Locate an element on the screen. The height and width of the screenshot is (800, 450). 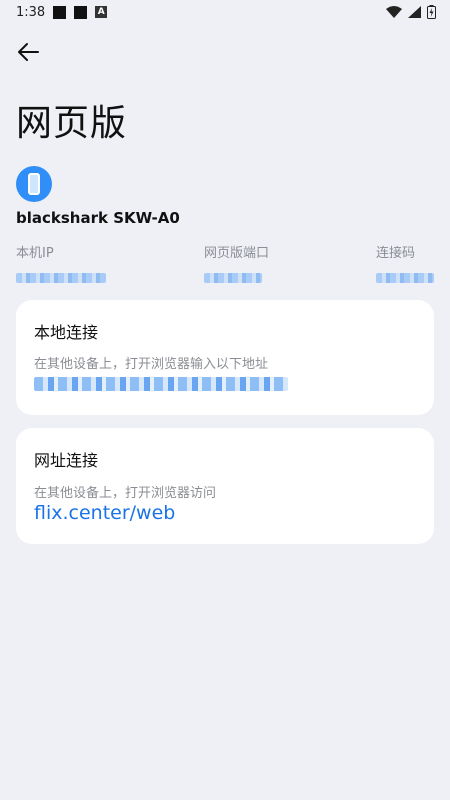
code-info: 连接码 is located at coordinates (405, 262).